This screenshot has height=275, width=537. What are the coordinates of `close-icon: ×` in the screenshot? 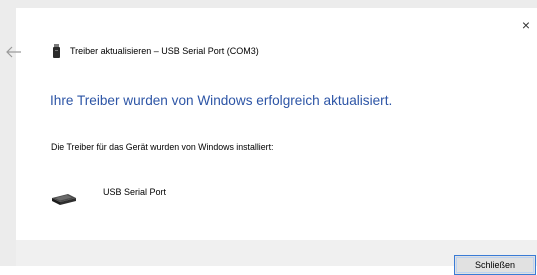 It's located at (526, 25).